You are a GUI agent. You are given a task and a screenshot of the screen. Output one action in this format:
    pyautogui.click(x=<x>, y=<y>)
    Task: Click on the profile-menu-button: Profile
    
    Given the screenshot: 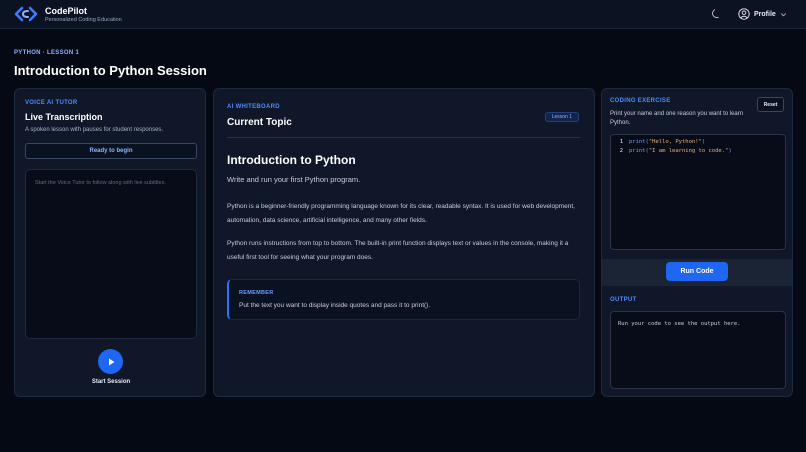 What is the action you would take?
    pyautogui.click(x=762, y=14)
    